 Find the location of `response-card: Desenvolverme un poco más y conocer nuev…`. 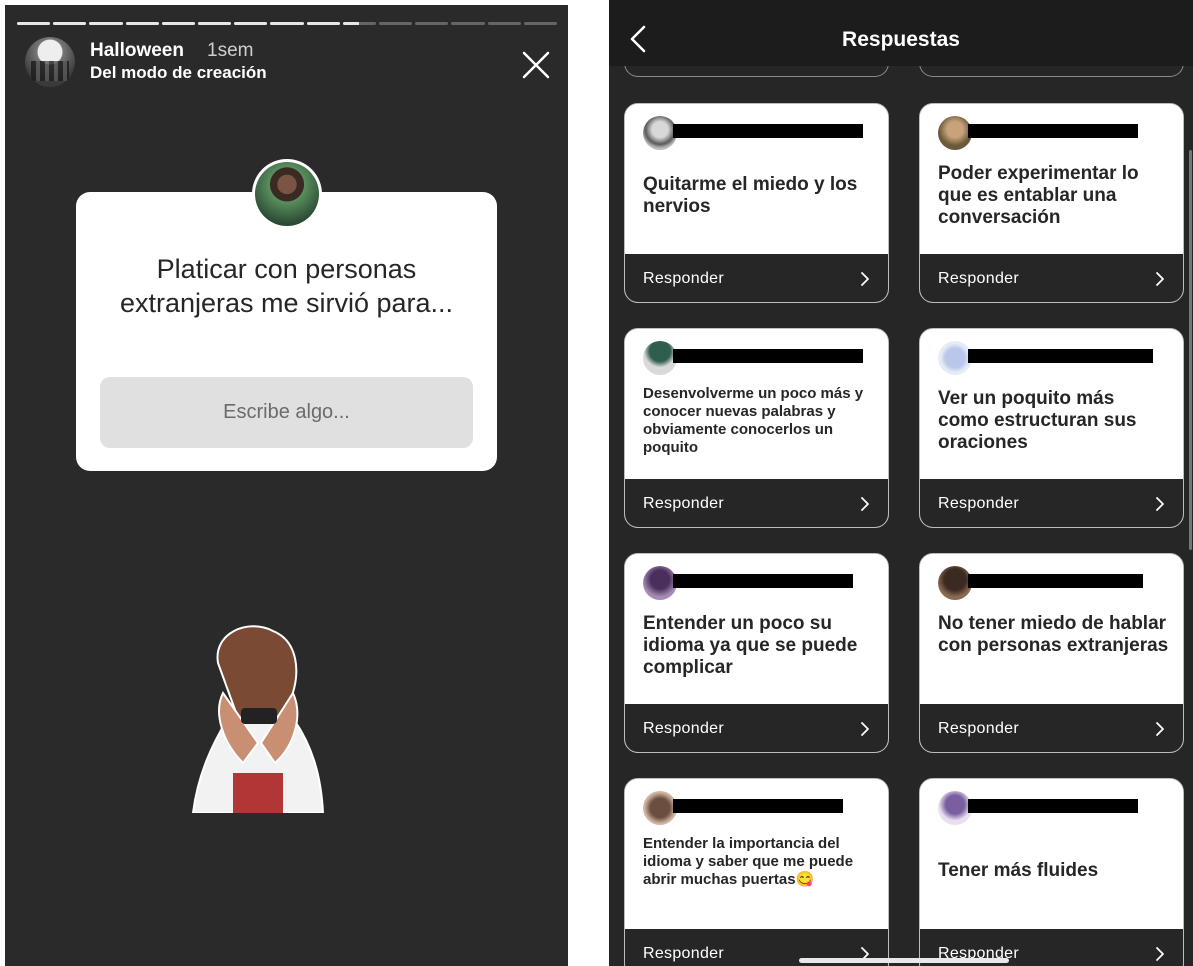

response-card: Desenvolverme un poco más y conocer nuev… is located at coordinates (756, 428).